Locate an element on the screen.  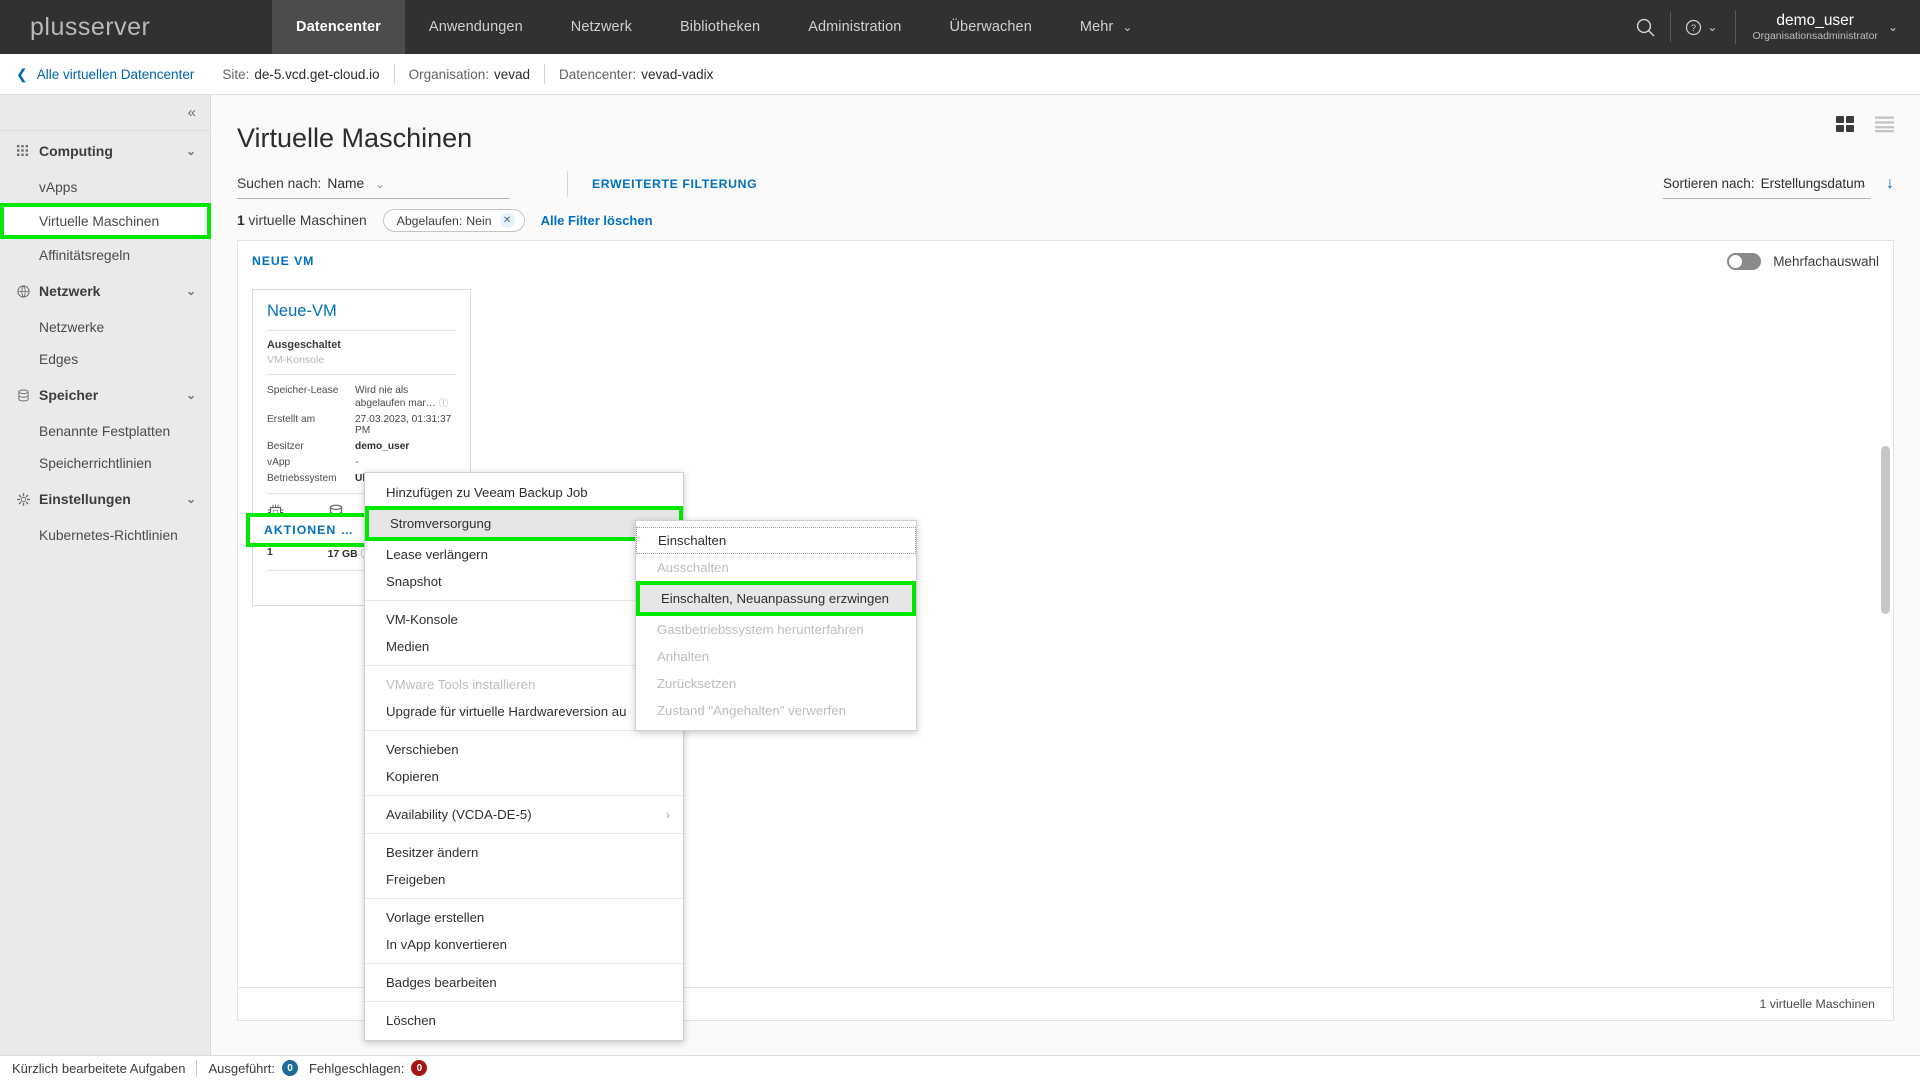
help-icon: ? ⌄ is located at coordinates (1701, 27).